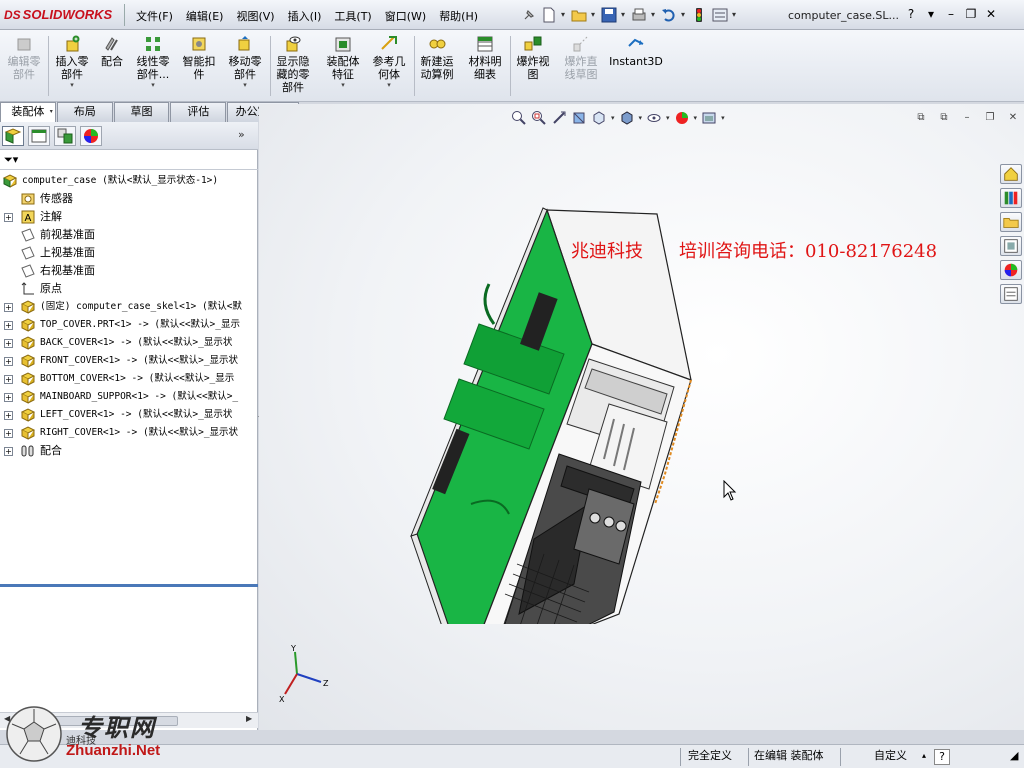 This screenshot has width=1024, height=768. Describe the element at coordinates (129, 307) in the screenshot. I see `tree-item: + (固定) computer_case_skel<1> (默认<默` at that location.